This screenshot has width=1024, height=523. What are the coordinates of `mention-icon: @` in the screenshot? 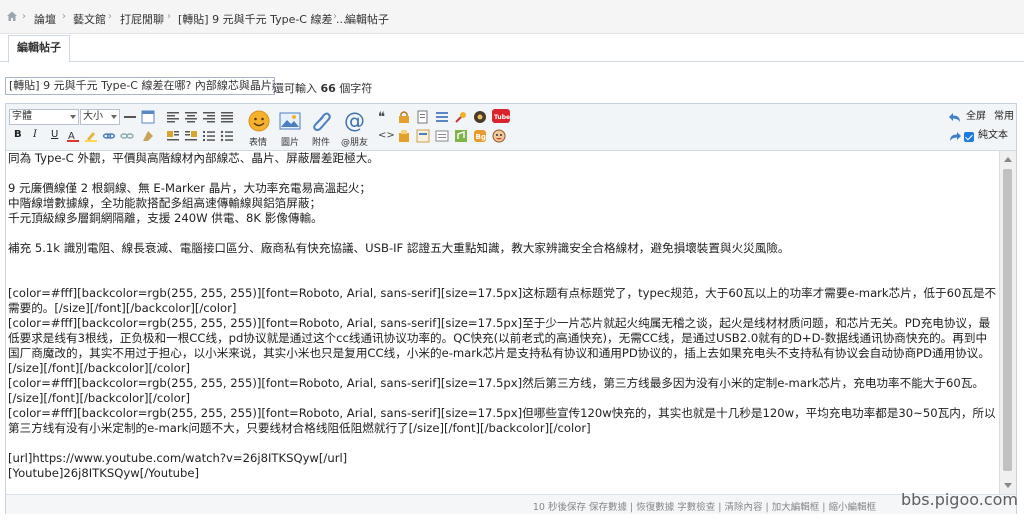 It's located at (355, 121).